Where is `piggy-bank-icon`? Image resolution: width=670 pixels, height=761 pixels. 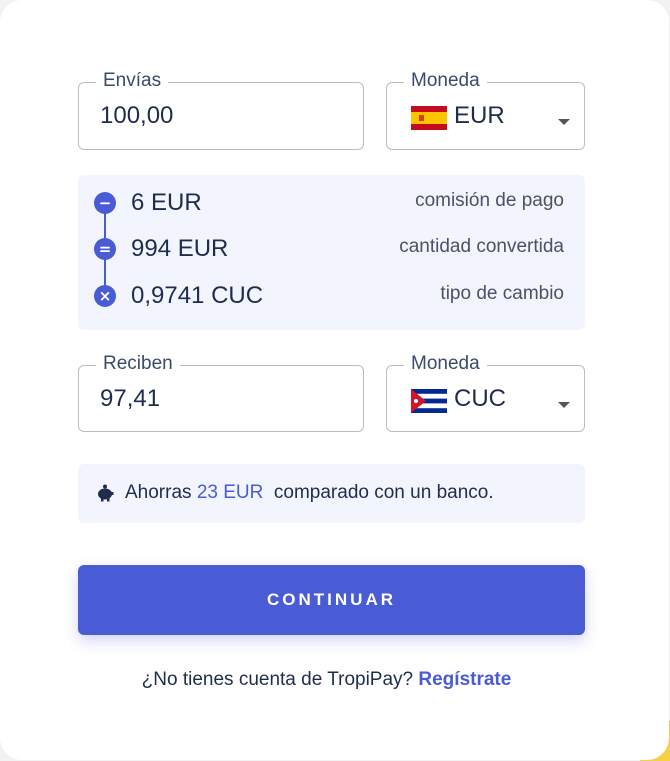
piggy-bank-icon is located at coordinates (106, 493).